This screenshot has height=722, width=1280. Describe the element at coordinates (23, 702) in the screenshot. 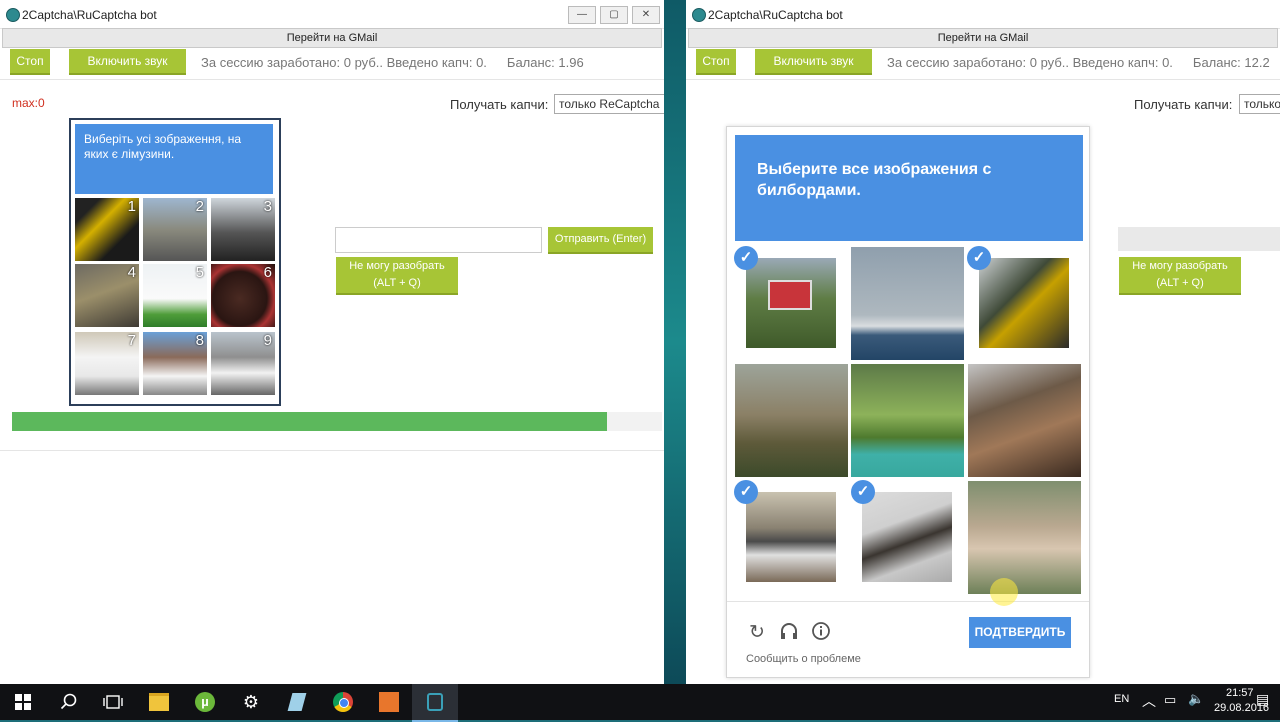

I see `windows-start-icon` at that location.